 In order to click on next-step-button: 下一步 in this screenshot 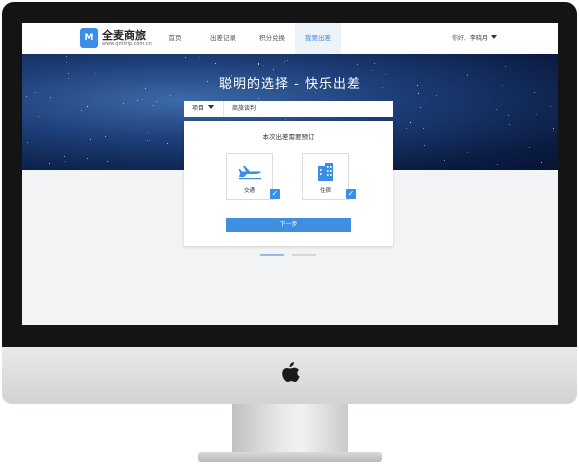, I will do `click(288, 225)`.